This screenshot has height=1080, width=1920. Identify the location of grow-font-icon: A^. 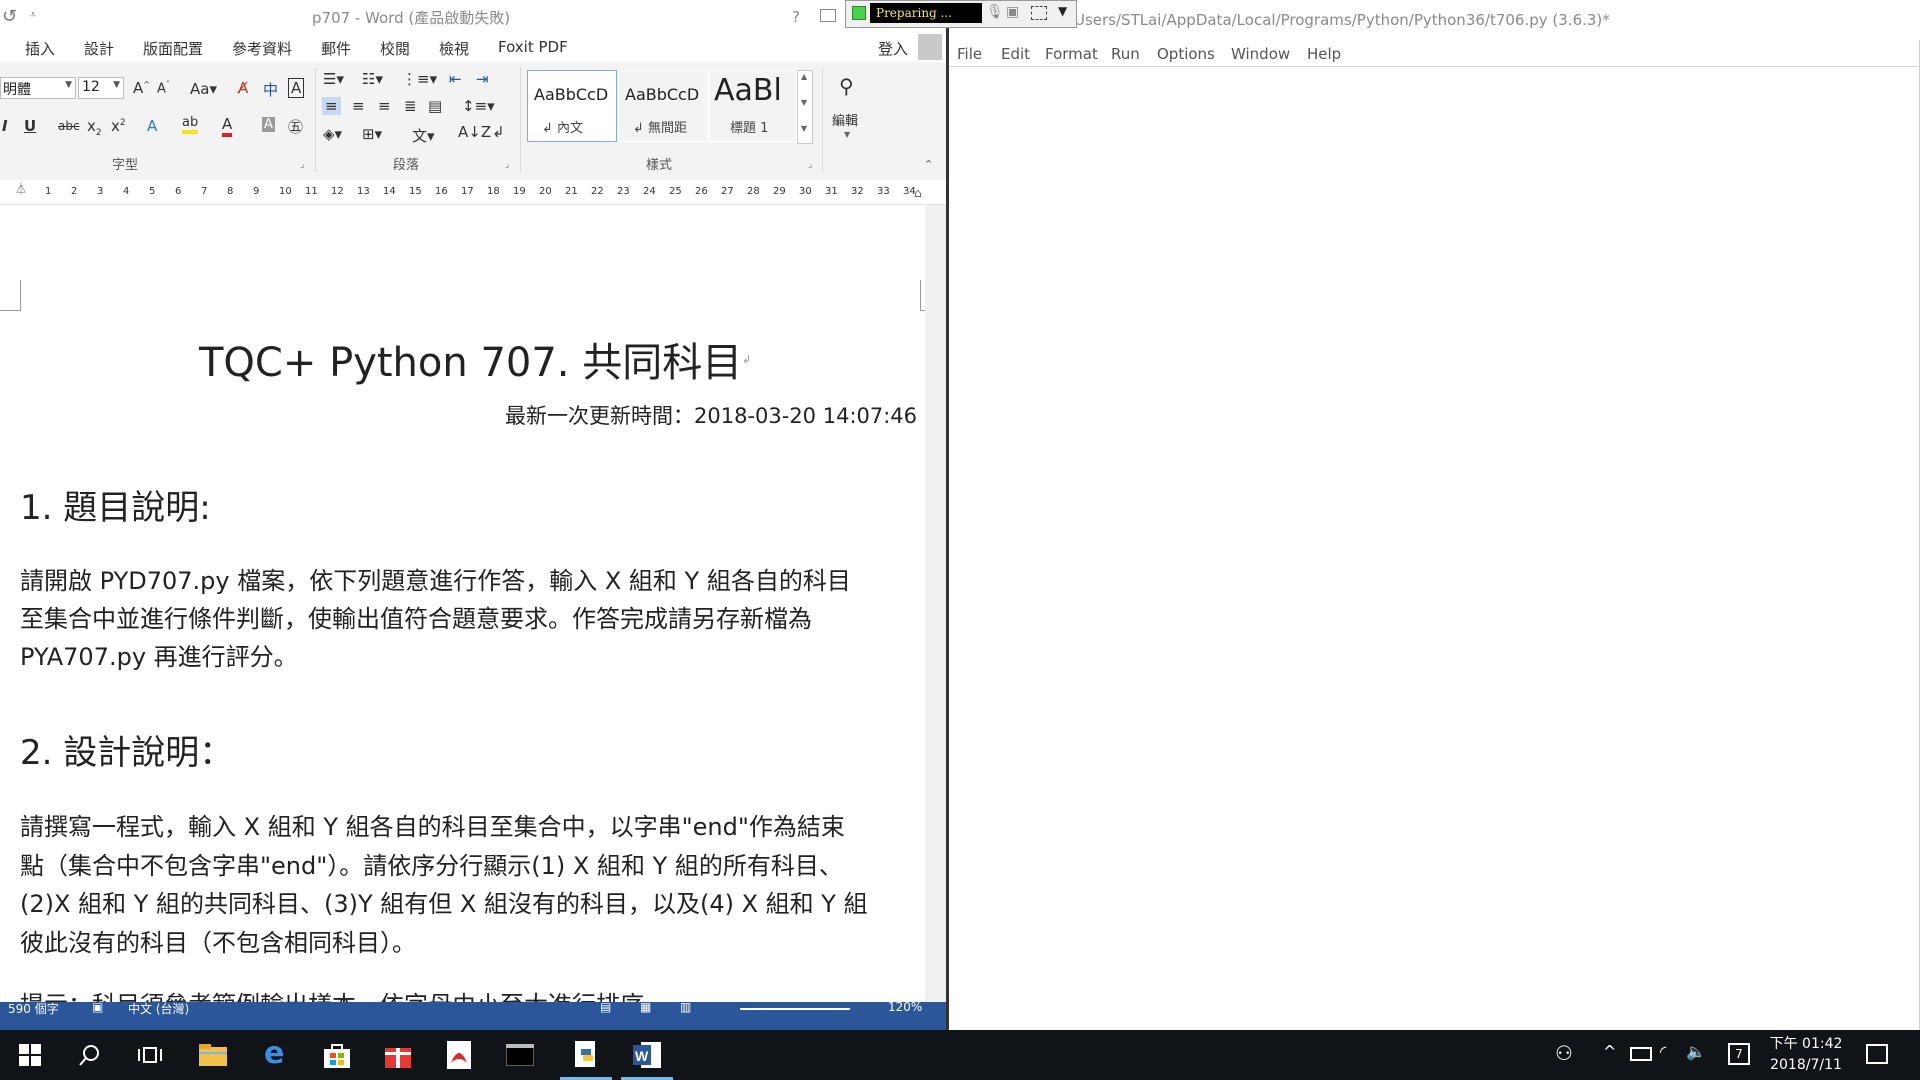
(141, 88).